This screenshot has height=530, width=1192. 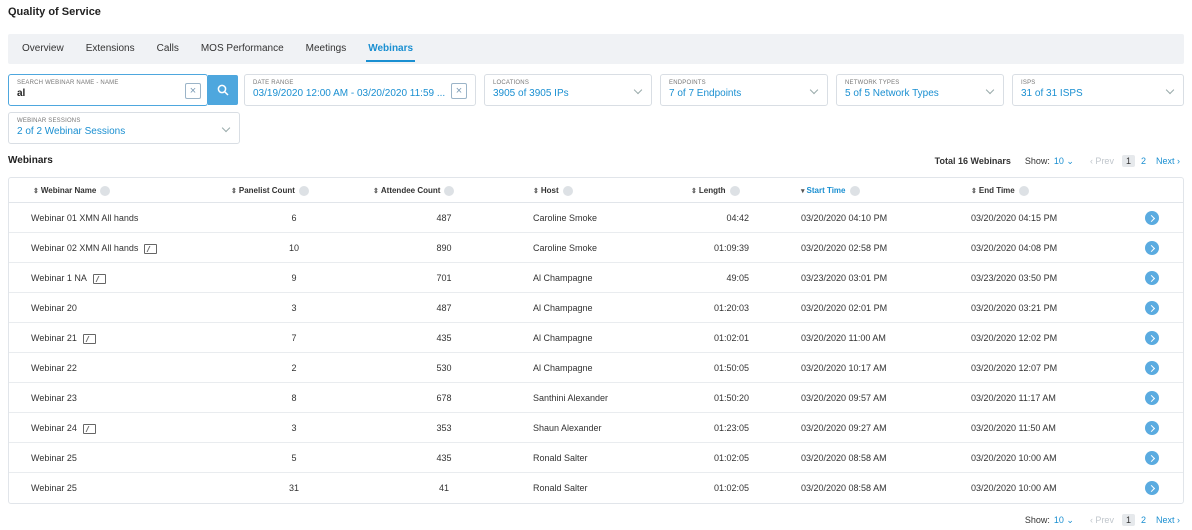 What do you see at coordinates (414, 190) in the screenshot?
I see `col-attendee-count: ⇕ Attendee Count` at bounding box center [414, 190].